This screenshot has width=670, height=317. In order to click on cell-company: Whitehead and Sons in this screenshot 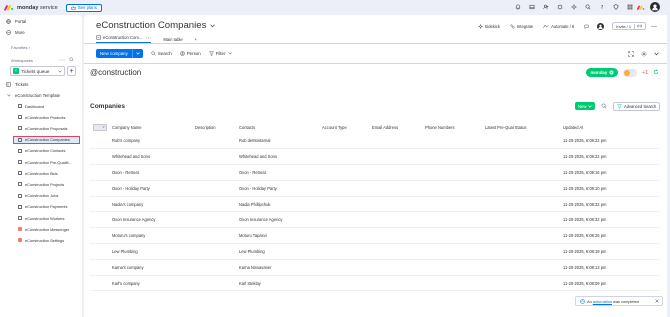, I will do `click(150, 157)`.